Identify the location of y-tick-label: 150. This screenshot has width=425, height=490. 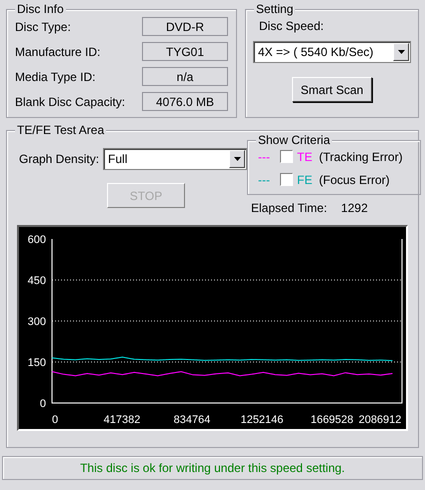
(37, 363).